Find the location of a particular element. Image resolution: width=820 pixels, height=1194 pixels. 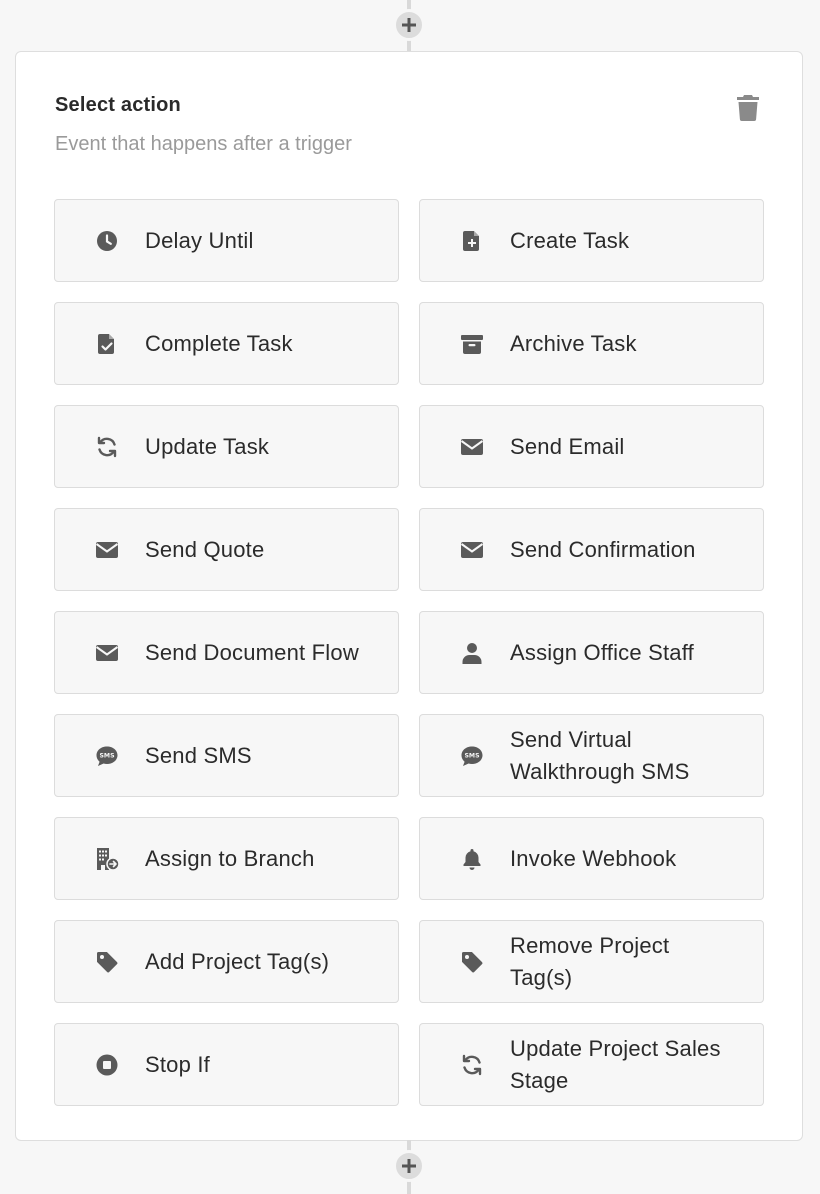

action-label: Assign to Branch is located at coordinates (230, 858).